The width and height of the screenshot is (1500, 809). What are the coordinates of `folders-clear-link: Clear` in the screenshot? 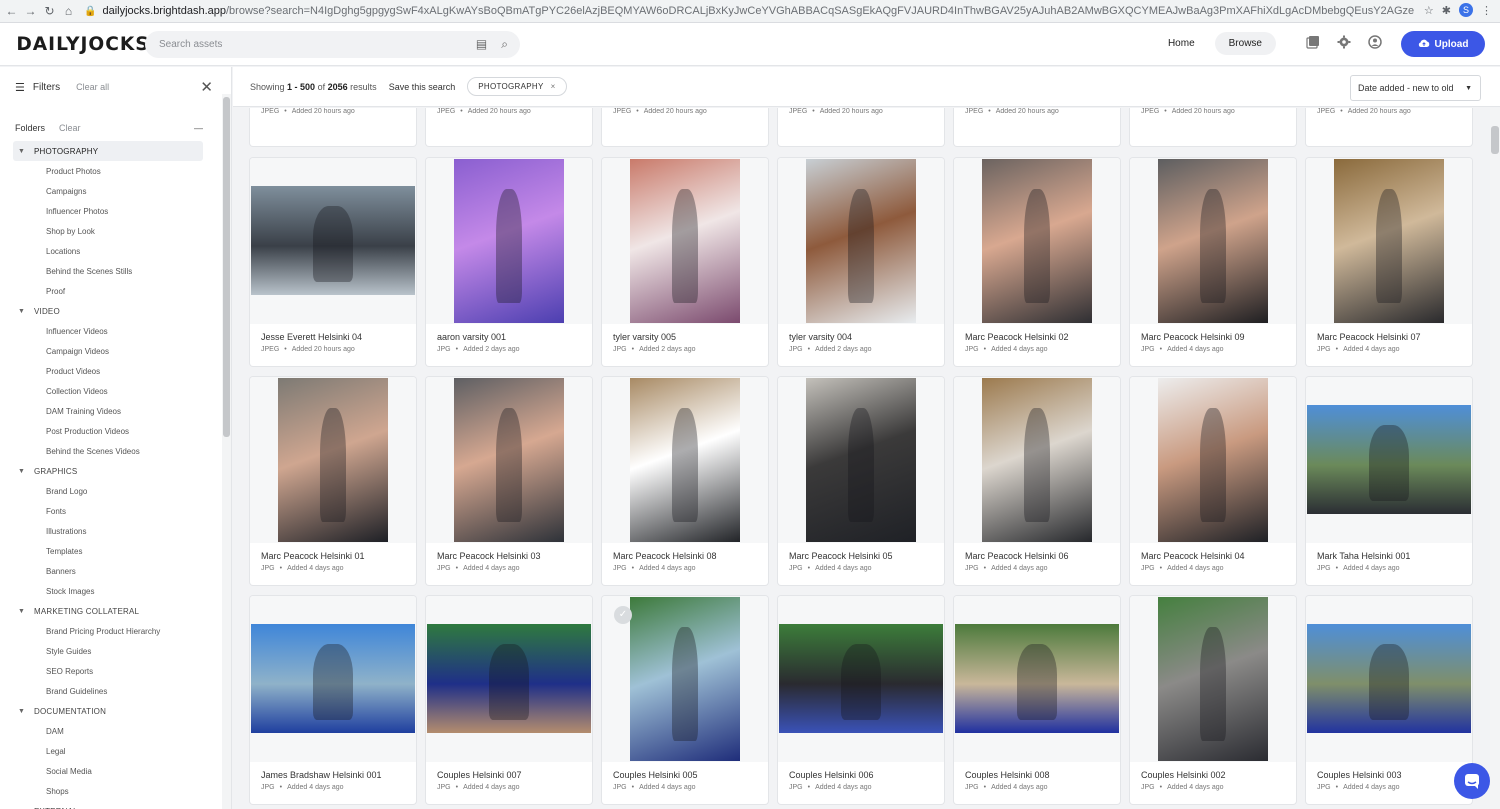 It's located at (70, 128).